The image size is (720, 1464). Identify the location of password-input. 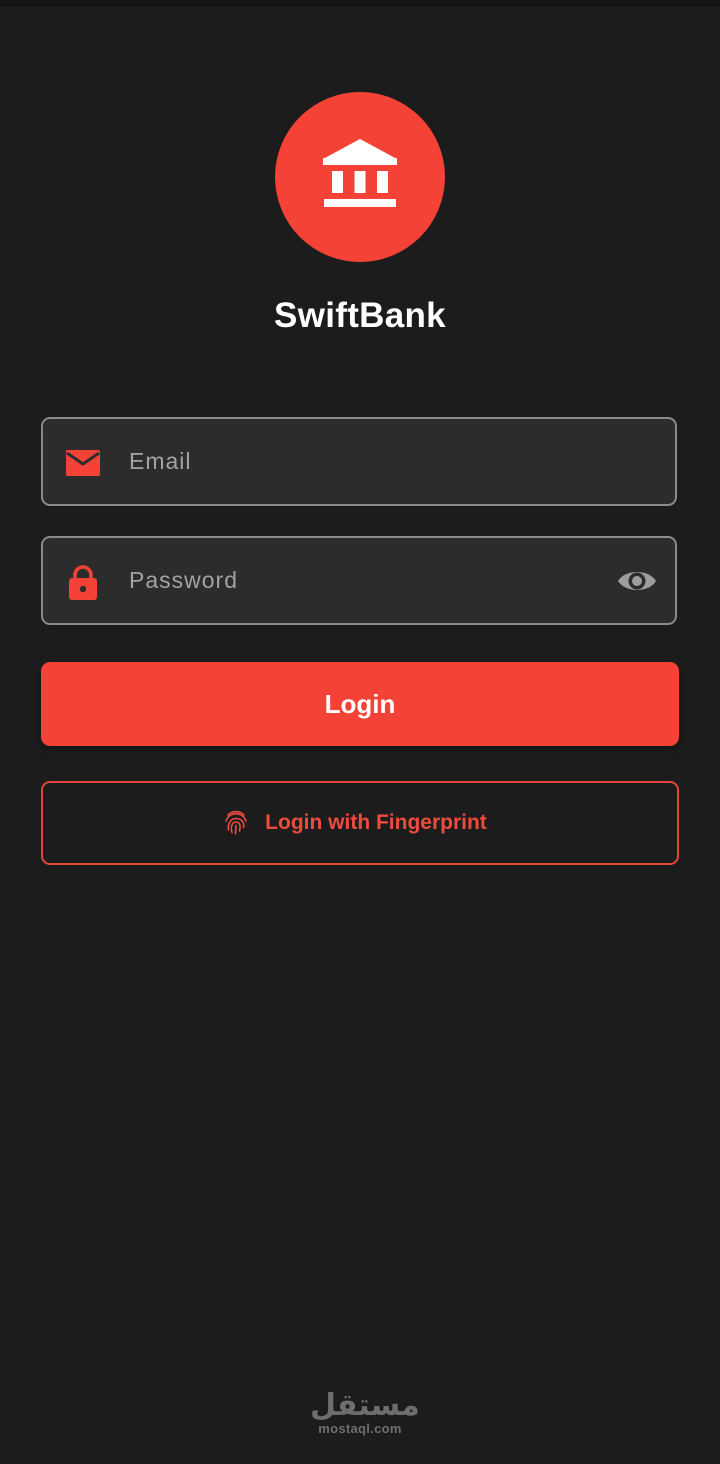
(364, 580).